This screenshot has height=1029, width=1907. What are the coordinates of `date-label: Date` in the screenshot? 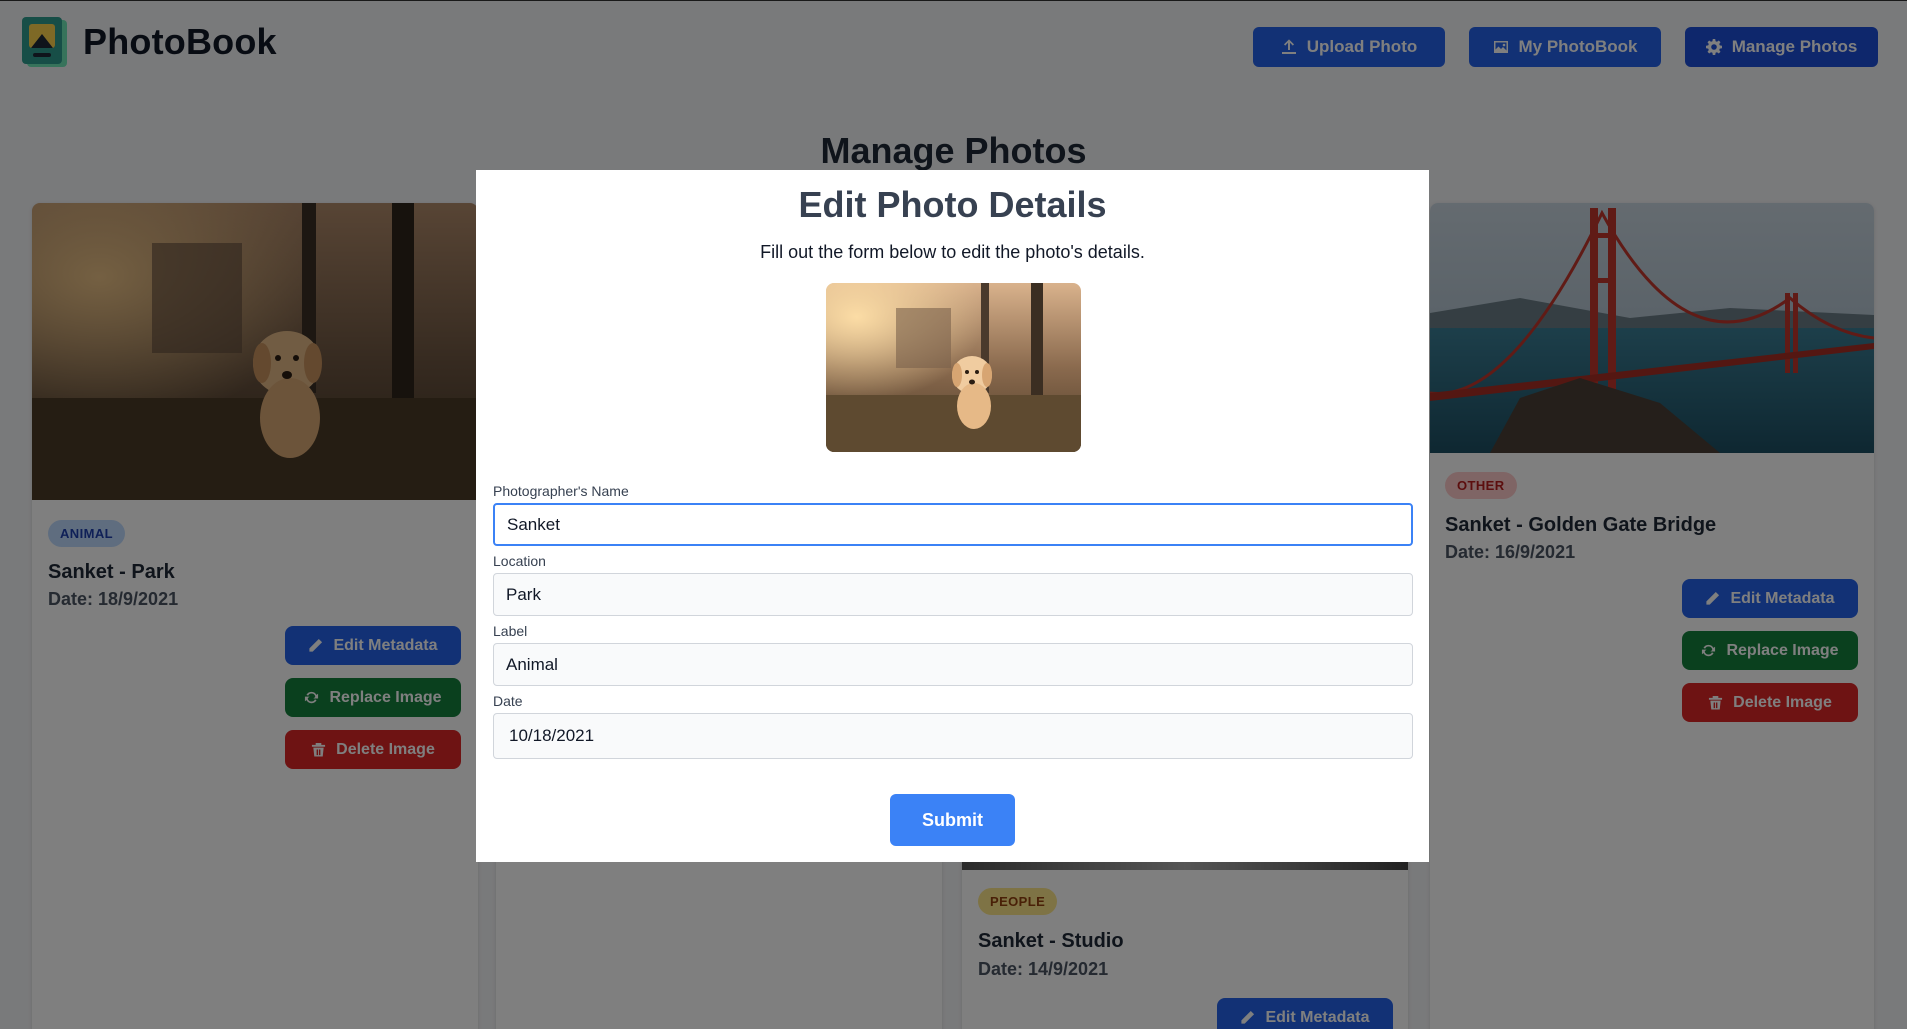 It's located at (508, 701).